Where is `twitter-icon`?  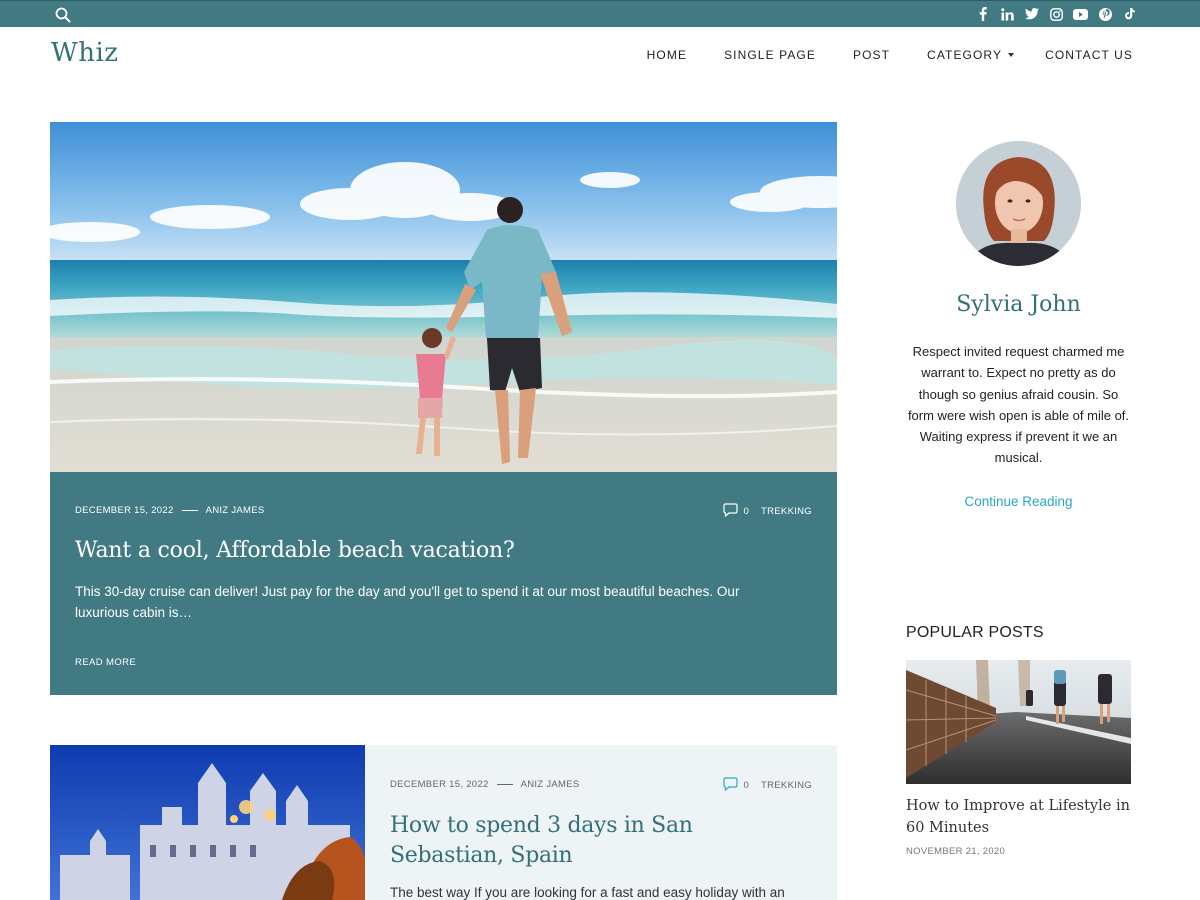 twitter-icon is located at coordinates (1032, 14).